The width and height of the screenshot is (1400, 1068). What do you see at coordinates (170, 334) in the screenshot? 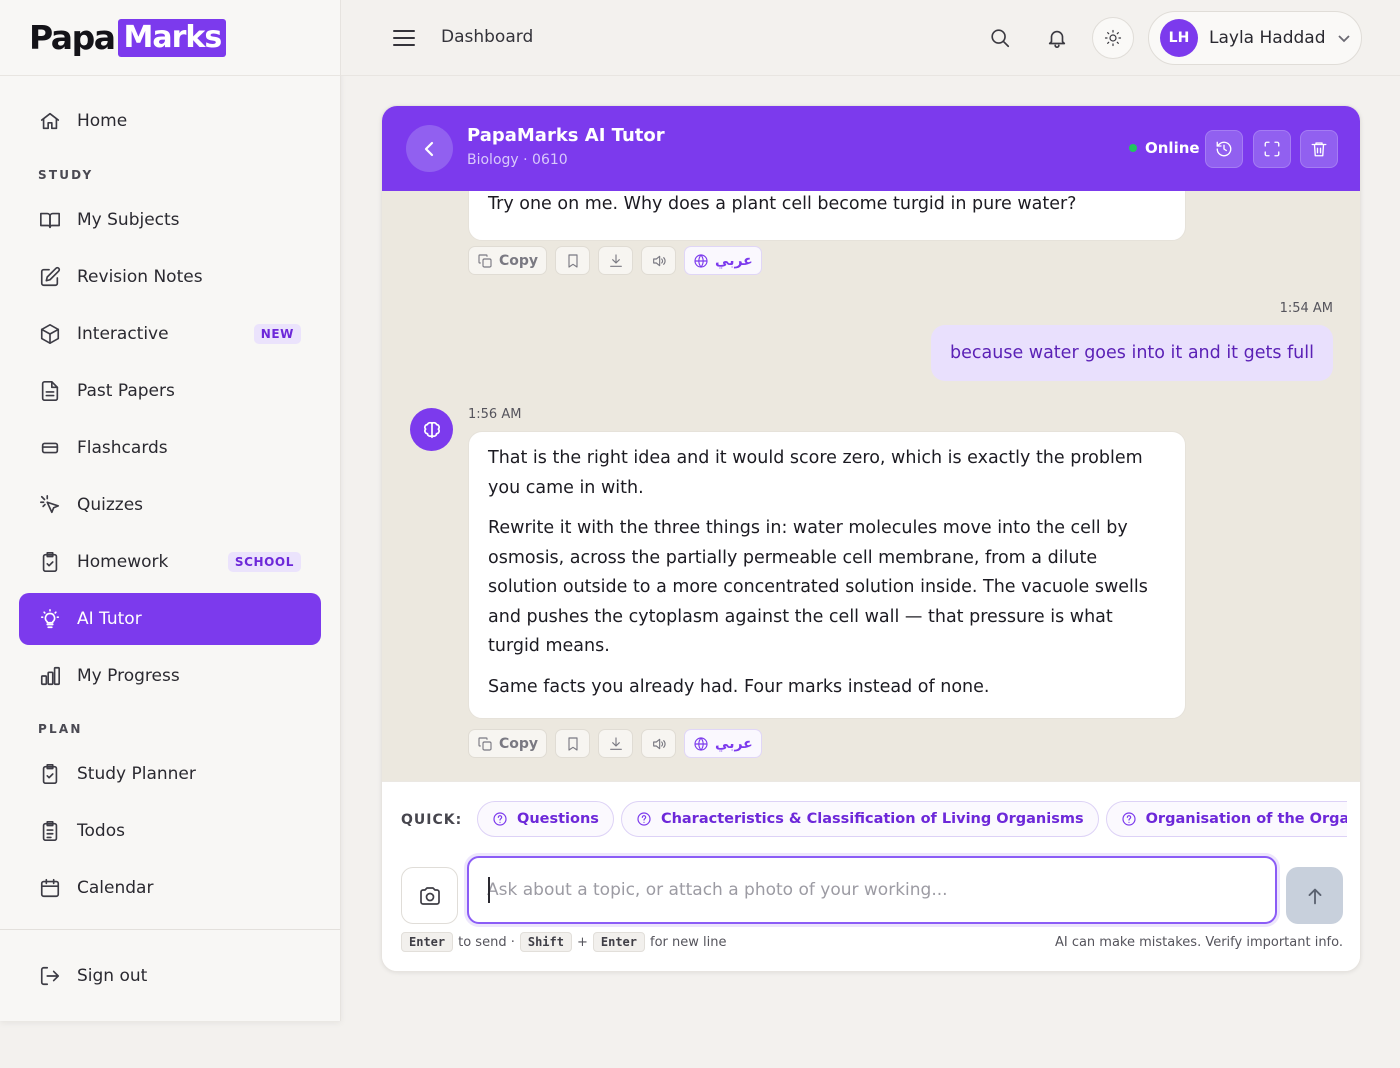
I see `sidebar-item-interactive: Interactive NEW` at bounding box center [170, 334].